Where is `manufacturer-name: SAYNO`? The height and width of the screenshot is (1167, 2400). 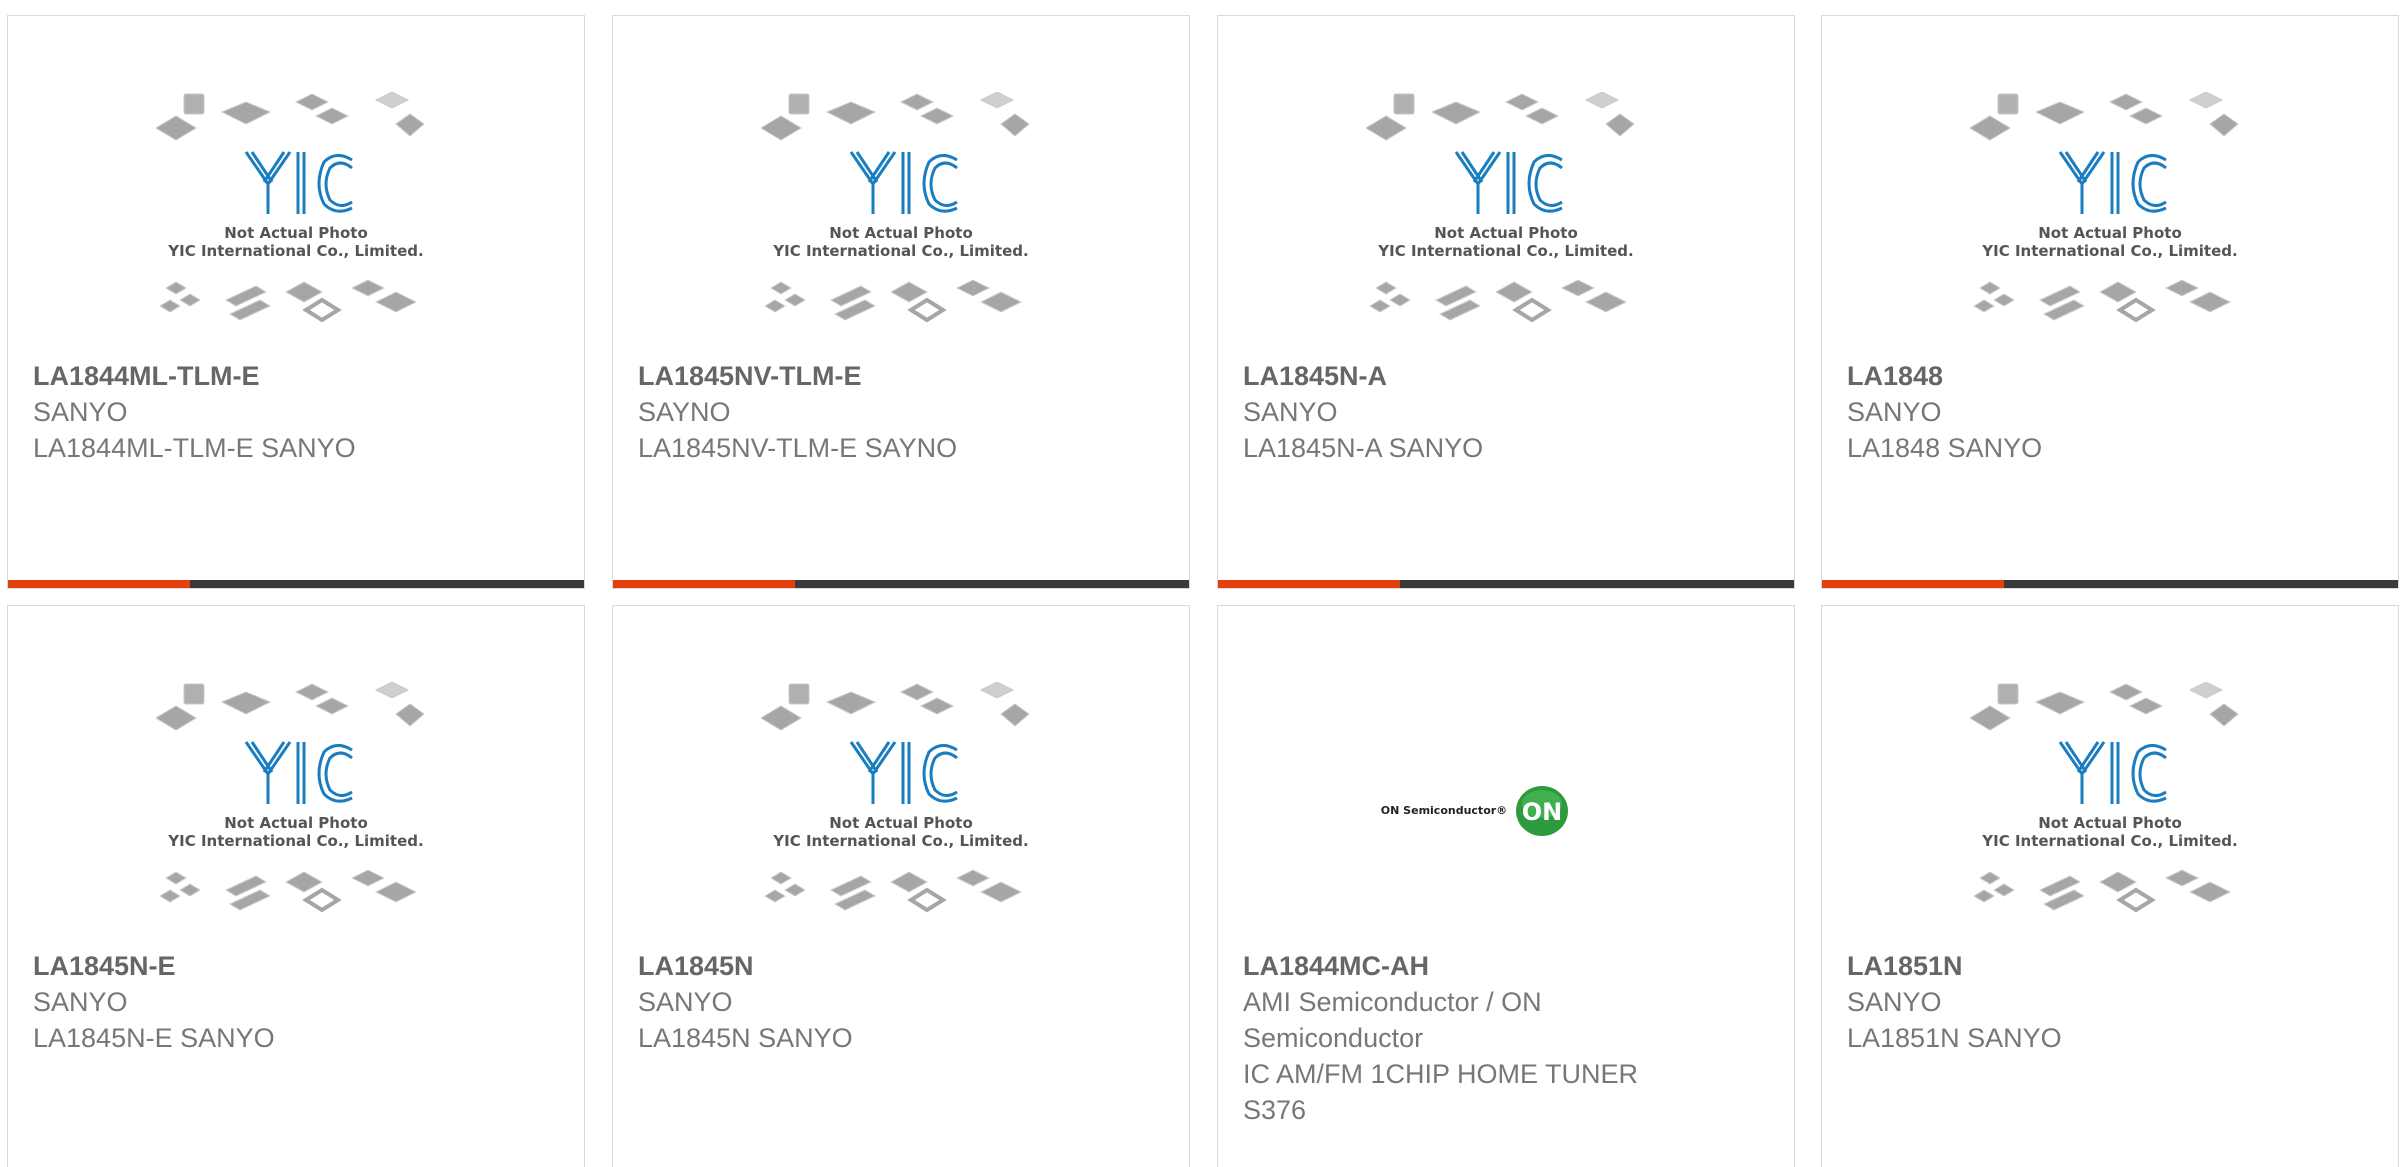
manufacturer-name: SAYNO is located at coordinates (684, 412).